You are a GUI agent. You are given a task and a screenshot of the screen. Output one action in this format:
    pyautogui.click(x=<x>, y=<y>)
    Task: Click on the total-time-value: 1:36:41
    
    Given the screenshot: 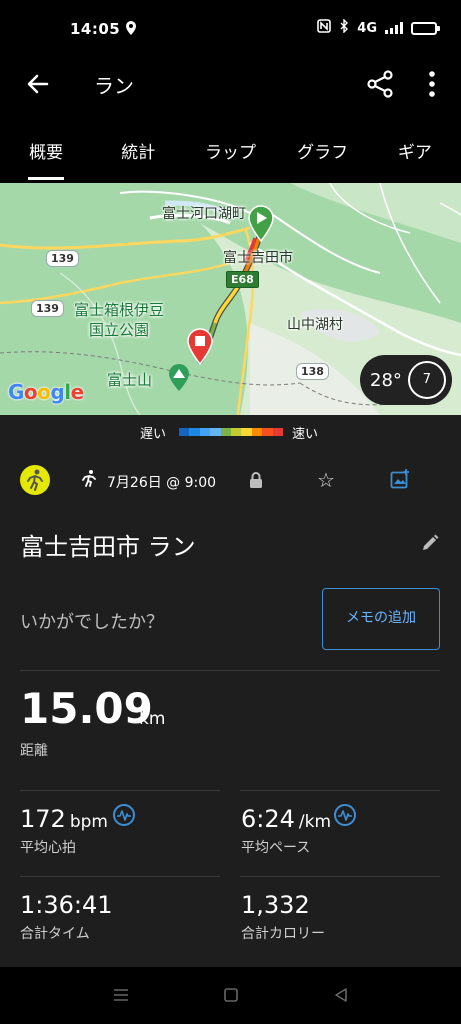 What is the action you would take?
    pyautogui.click(x=66, y=905)
    